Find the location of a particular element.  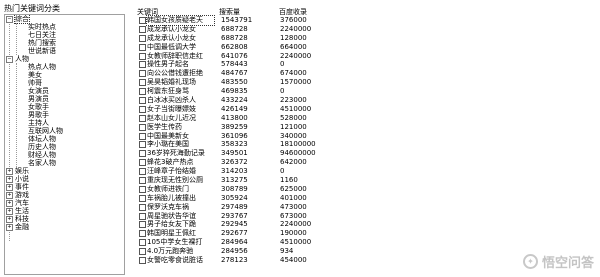

baidu-index-cell: 2240000 is located at coordinates (296, 55).